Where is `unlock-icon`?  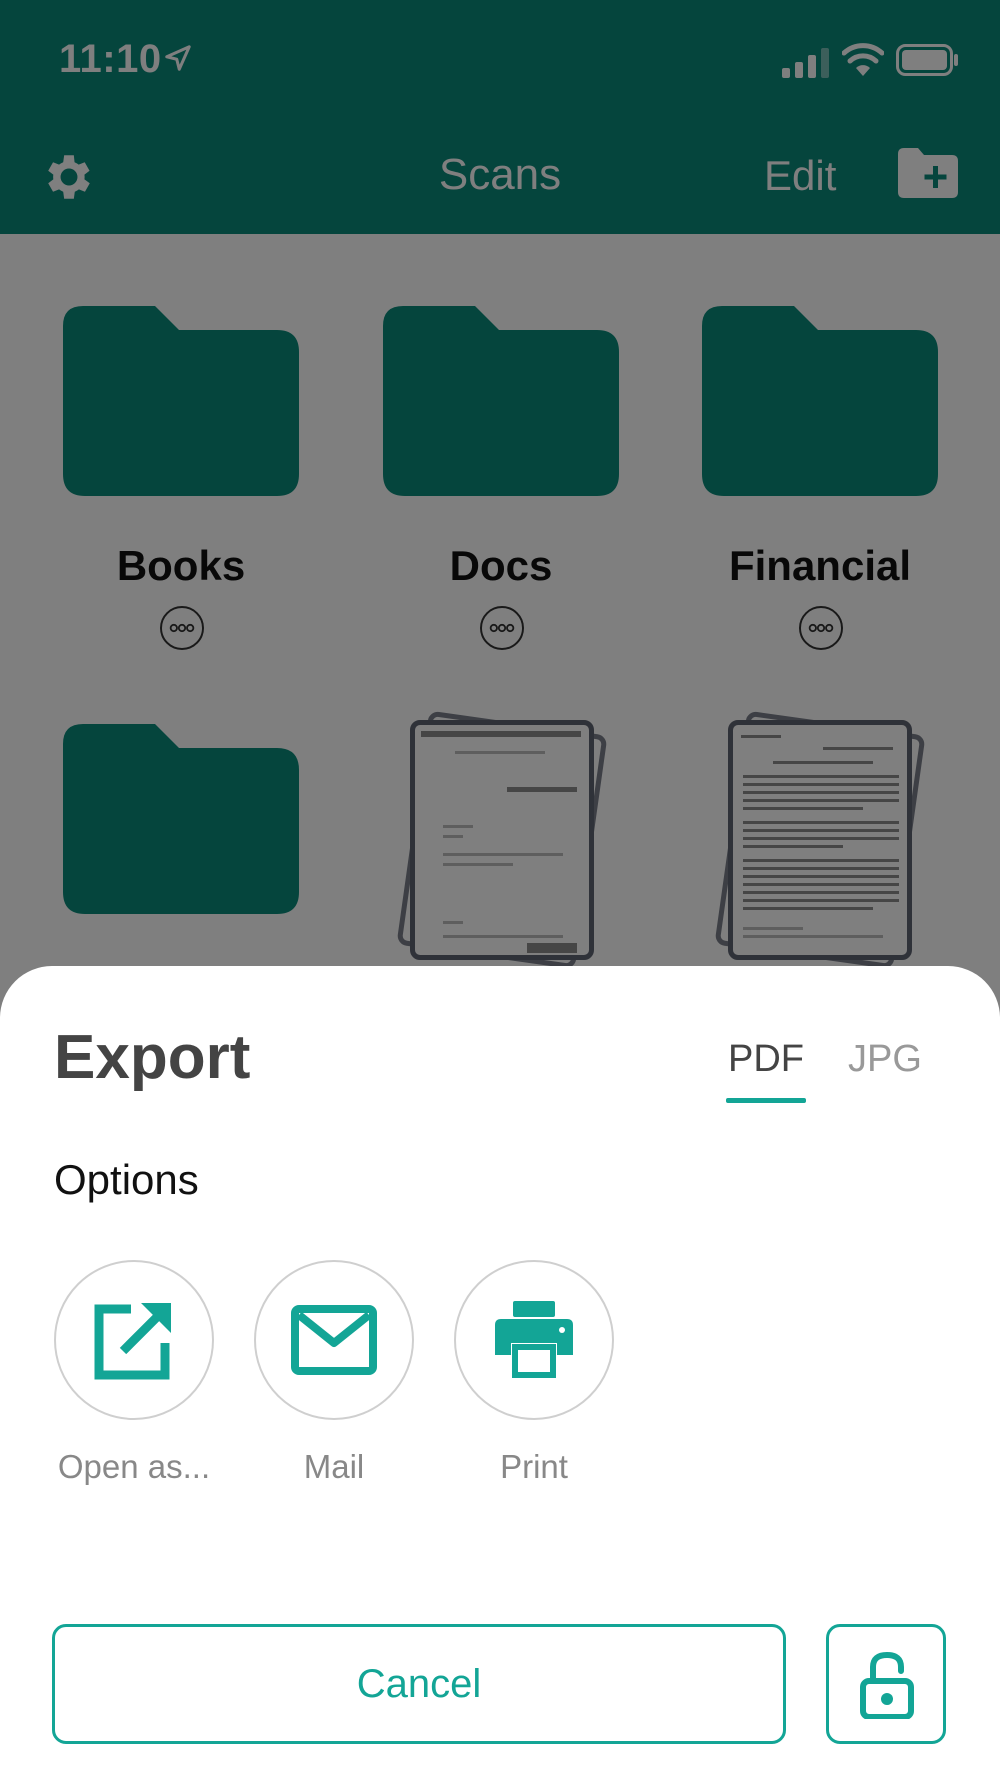
unlock-icon is located at coordinates (887, 1685).